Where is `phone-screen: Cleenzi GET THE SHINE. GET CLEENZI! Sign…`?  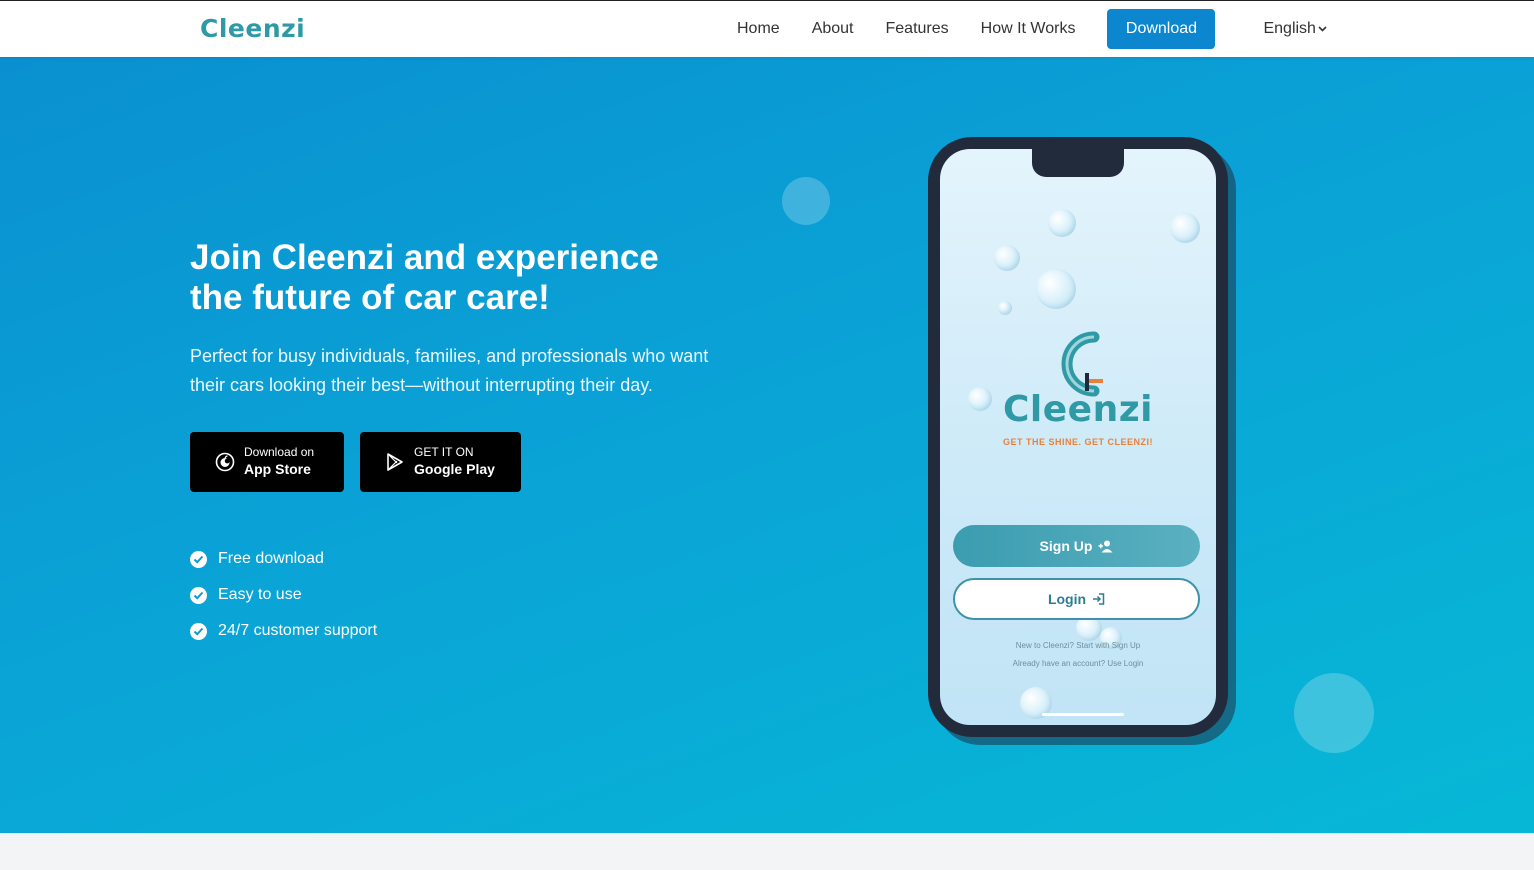 phone-screen: Cleenzi GET THE SHINE. GET CLEENZI! Sign… is located at coordinates (1078, 437).